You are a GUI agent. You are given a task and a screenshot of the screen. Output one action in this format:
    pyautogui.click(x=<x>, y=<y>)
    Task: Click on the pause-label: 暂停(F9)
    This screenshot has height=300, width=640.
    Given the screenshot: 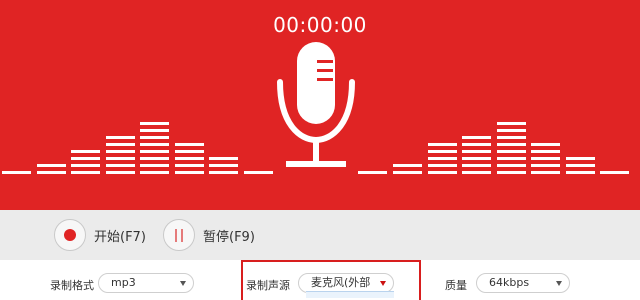 What is the action you would take?
    pyautogui.click(x=229, y=237)
    